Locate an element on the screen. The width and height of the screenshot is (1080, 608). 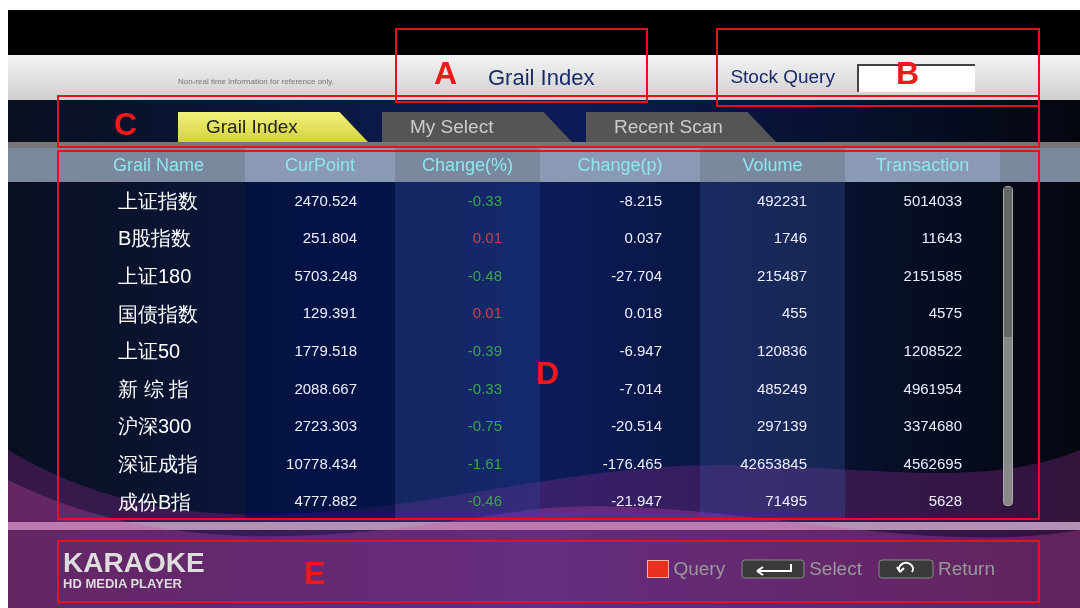
table-cell-text: 4961954 is located at coordinates (932, 388).